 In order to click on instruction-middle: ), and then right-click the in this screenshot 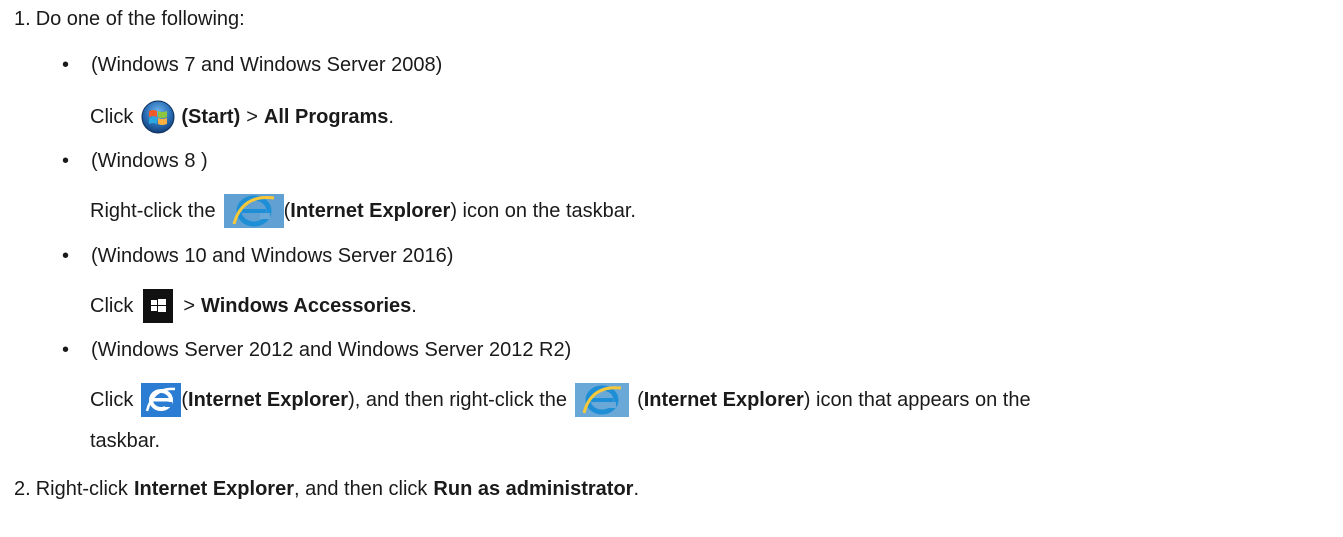, I will do `click(458, 400)`.